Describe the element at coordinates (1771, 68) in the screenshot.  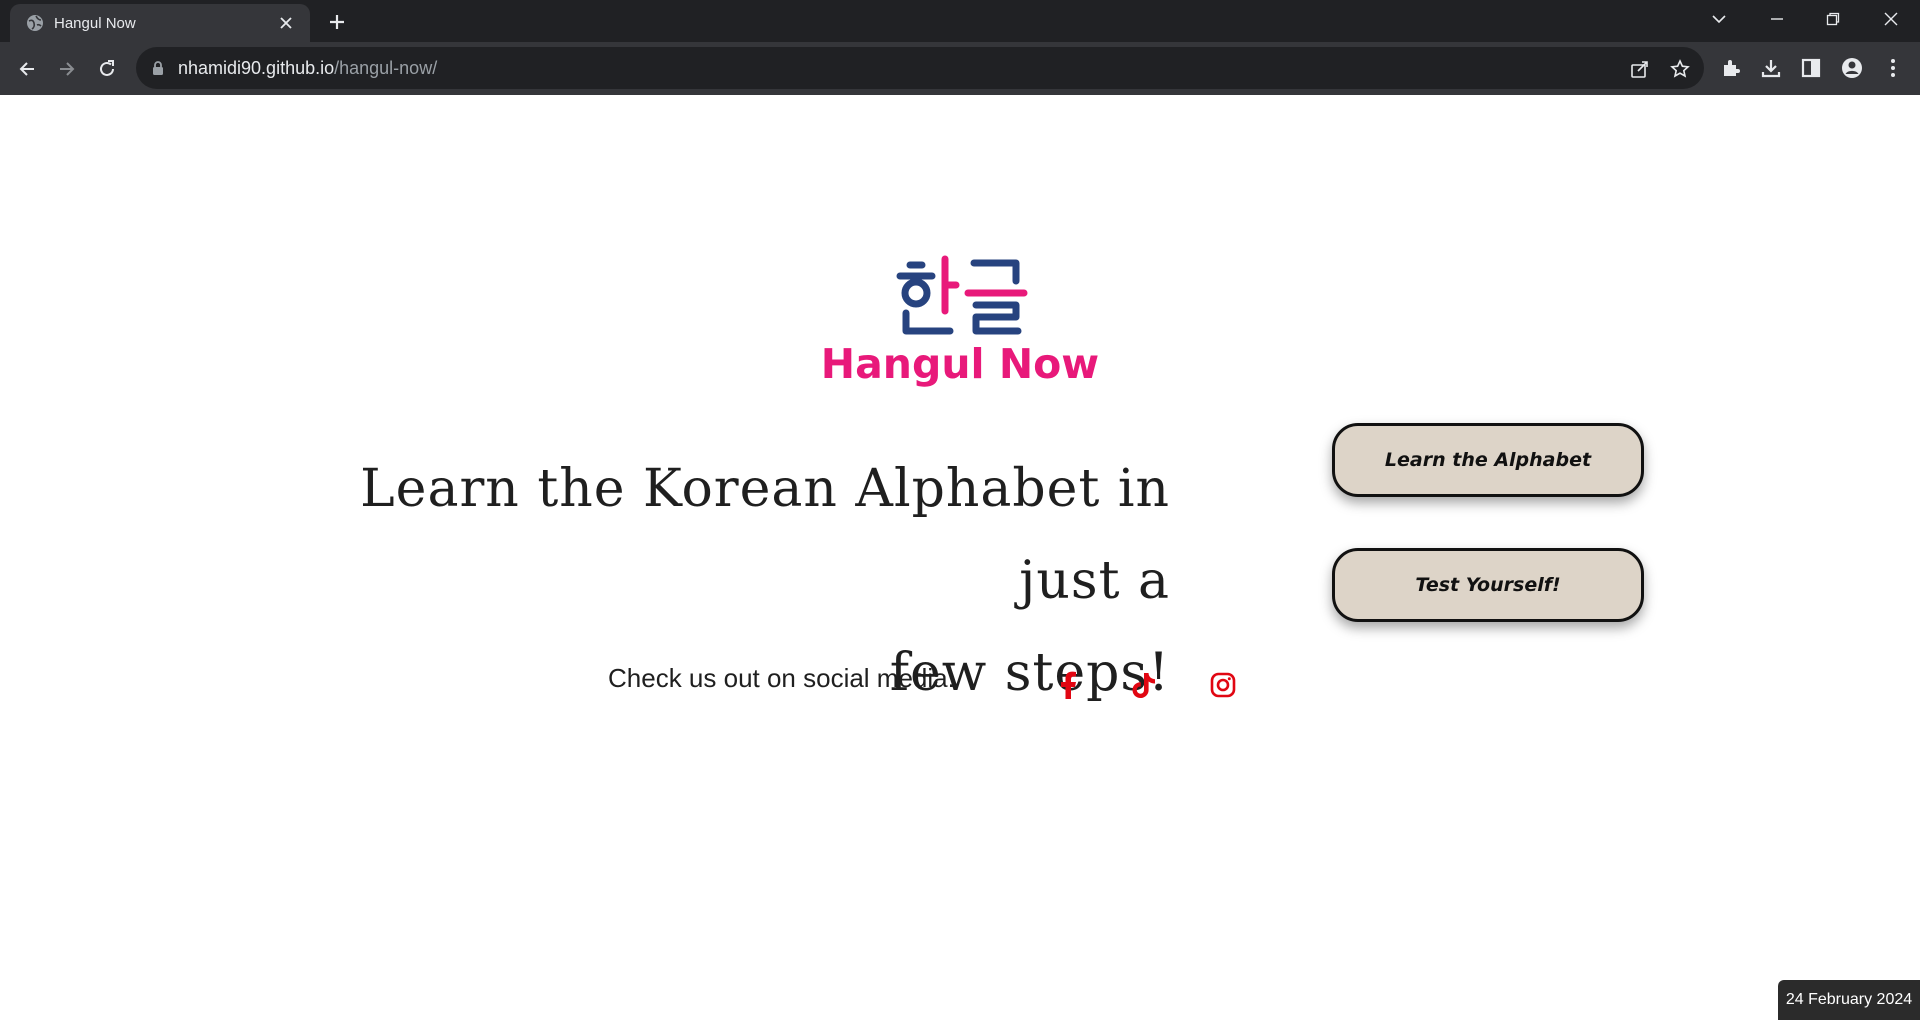
I see `download-icon` at that location.